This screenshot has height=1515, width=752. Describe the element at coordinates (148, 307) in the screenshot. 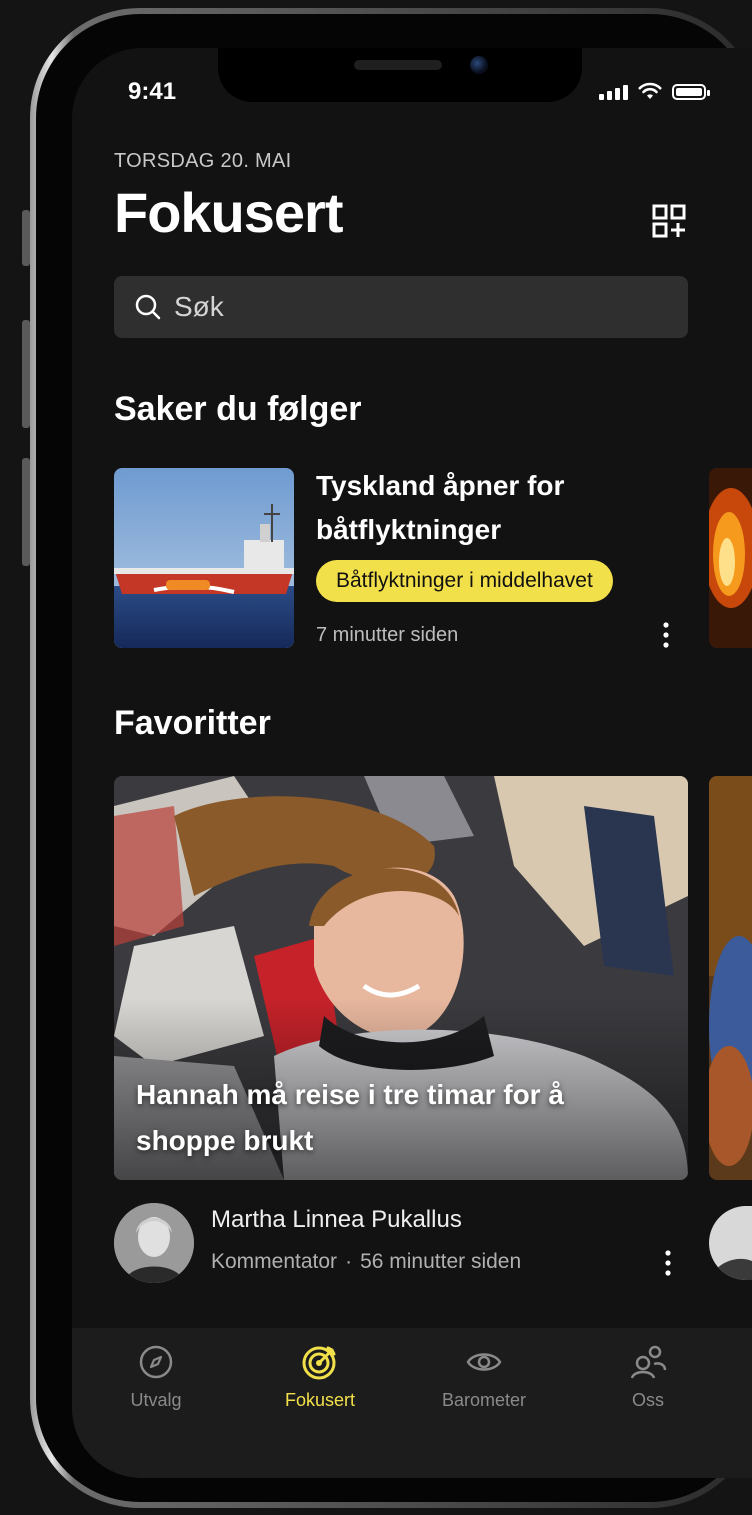

I see `search-icon` at that location.